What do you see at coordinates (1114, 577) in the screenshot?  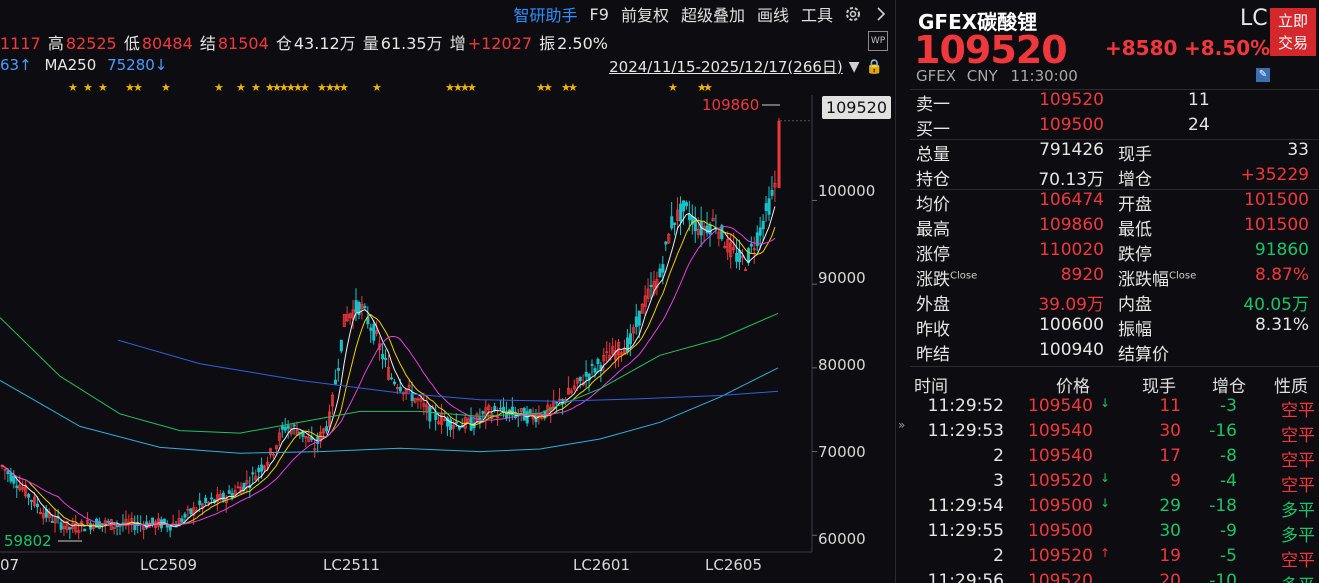 I see `tick-row: 11:29:56 109520 20 -10 多平` at bounding box center [1114, 577].